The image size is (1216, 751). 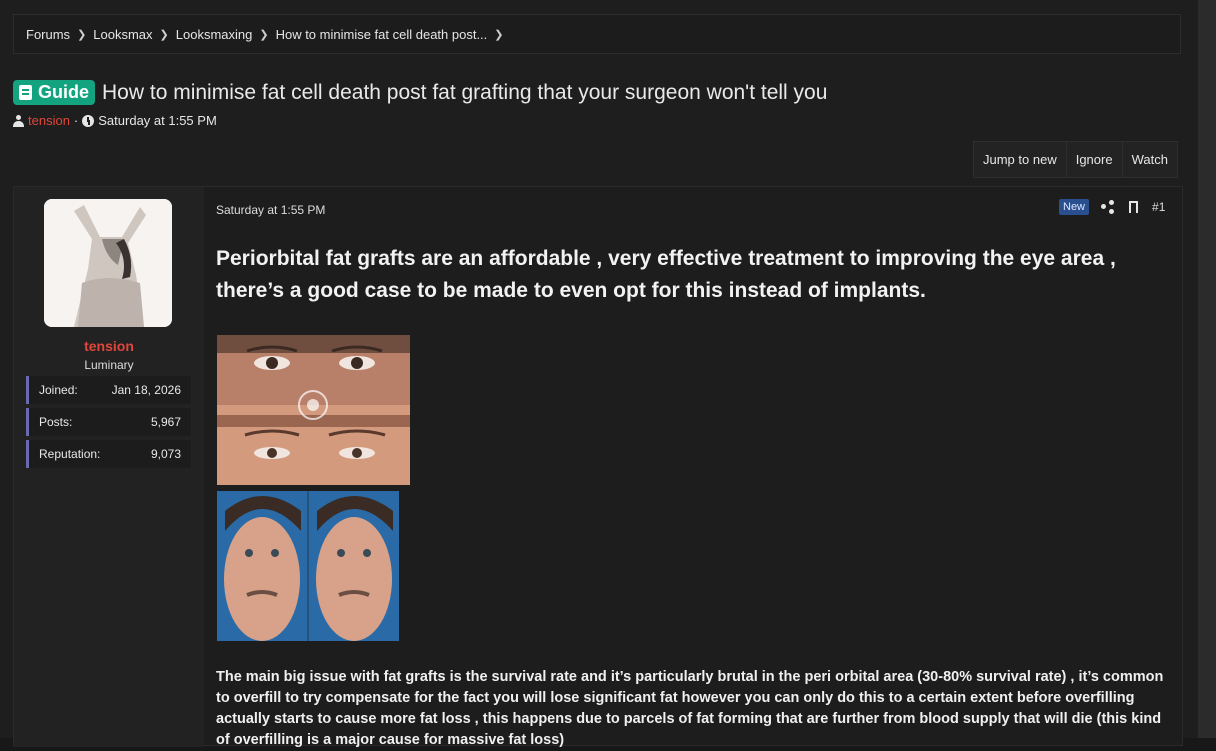 I want to click on breadcrumb-looksmaxing: Looksmaxing, so click(x=214, y=34).